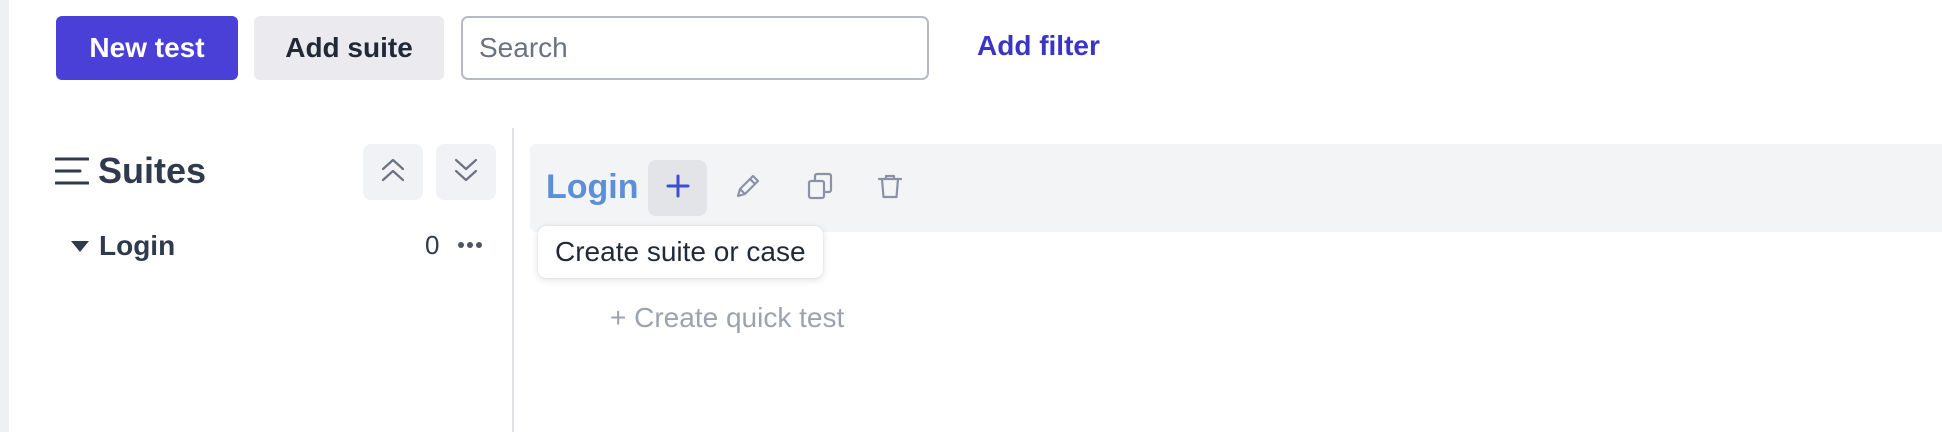 Image resolution: width=1942 pixels, height=432 pixels. I want to click on collapse-all-button, so click(393, 172).